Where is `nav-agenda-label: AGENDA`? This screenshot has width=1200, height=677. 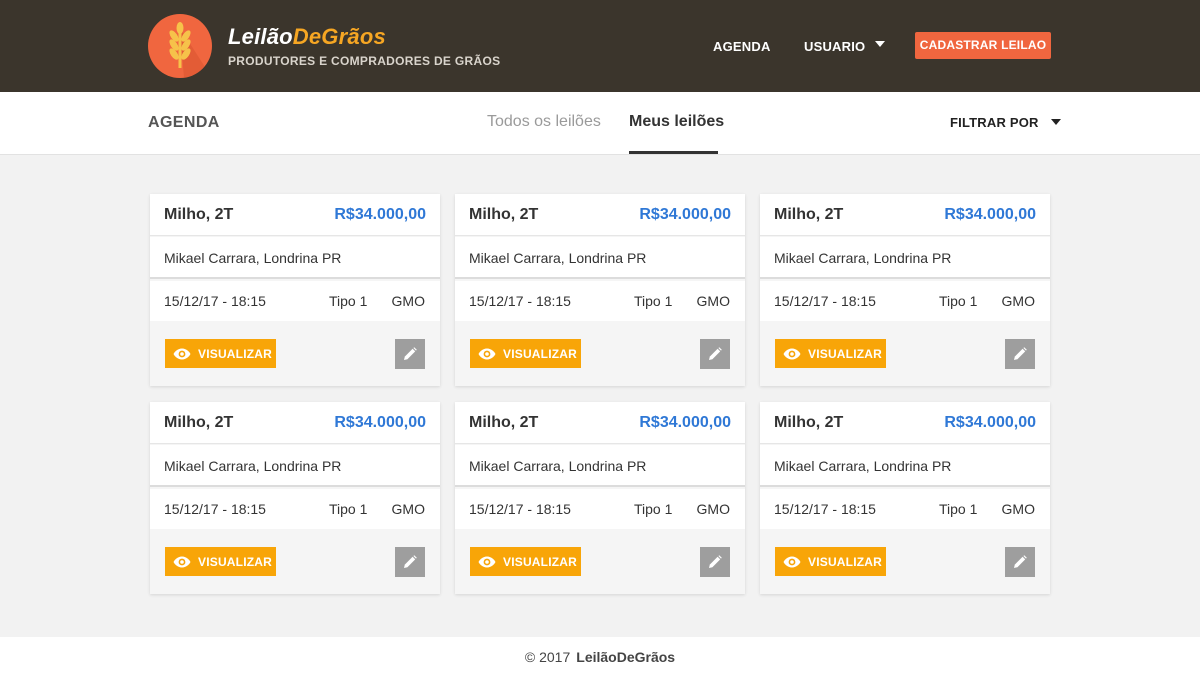
nav-agenda-label: AGENDA is located at coordinates (742, 46).